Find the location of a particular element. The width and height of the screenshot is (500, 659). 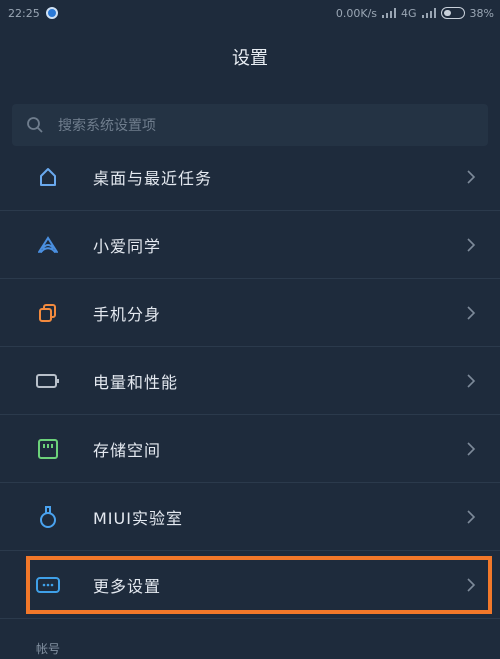

network-speed: 0.00K/s is located at coordinates (356, 13).